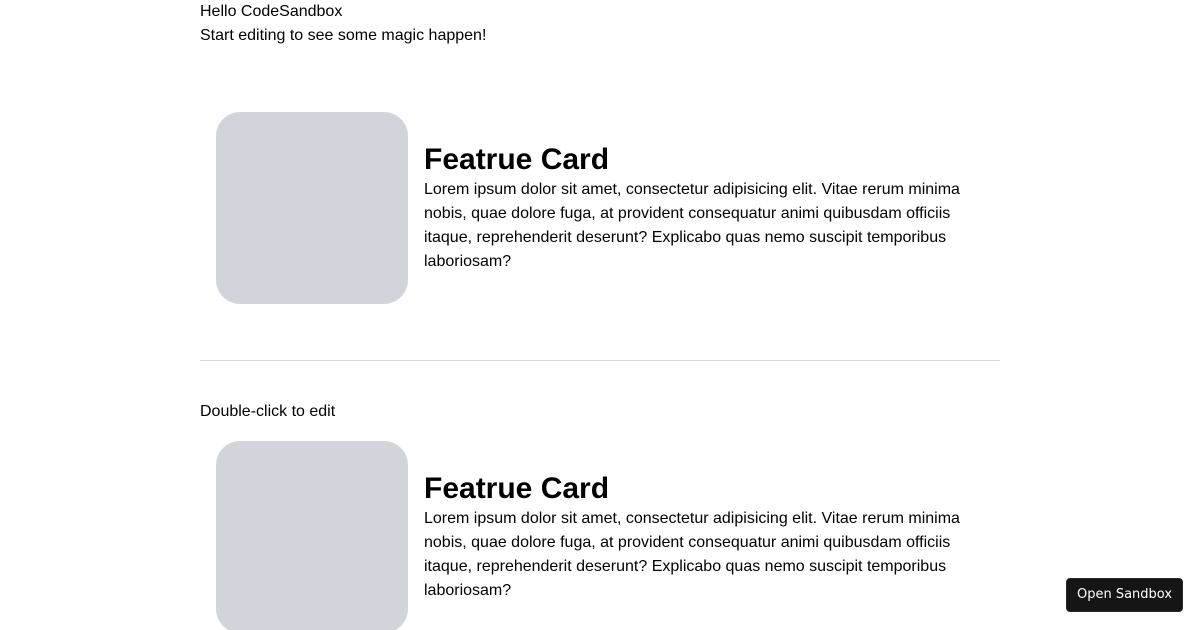 The width and height of the screenshot is (1200, 630). What do you see at coordinates (271, 11) in the screenshot?
I see `greeting-text: Hello CodeSandbox` at bounding box center [271, 11].